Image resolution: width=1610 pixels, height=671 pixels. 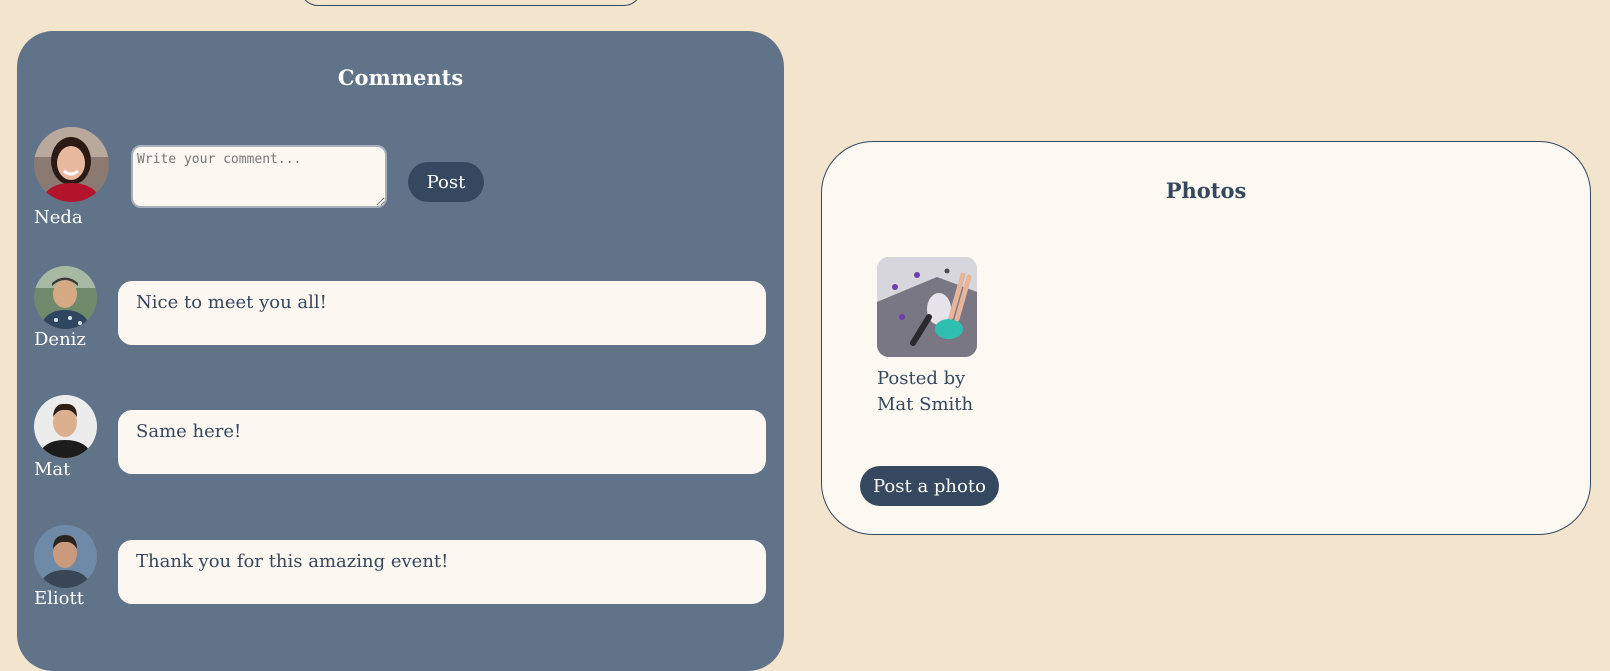 What do you see at coordinates (1206, 190) in the screenshot?
I see `photos-title: Photos` at bounding box center [1206, 190].